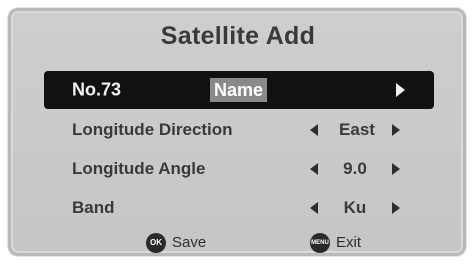 The height and width of the screenshot is (267, 476). What do you see at coordinates (349, 243) in the screenshot?
I see `exit-label: Exit` at bounding box center [349, 243].